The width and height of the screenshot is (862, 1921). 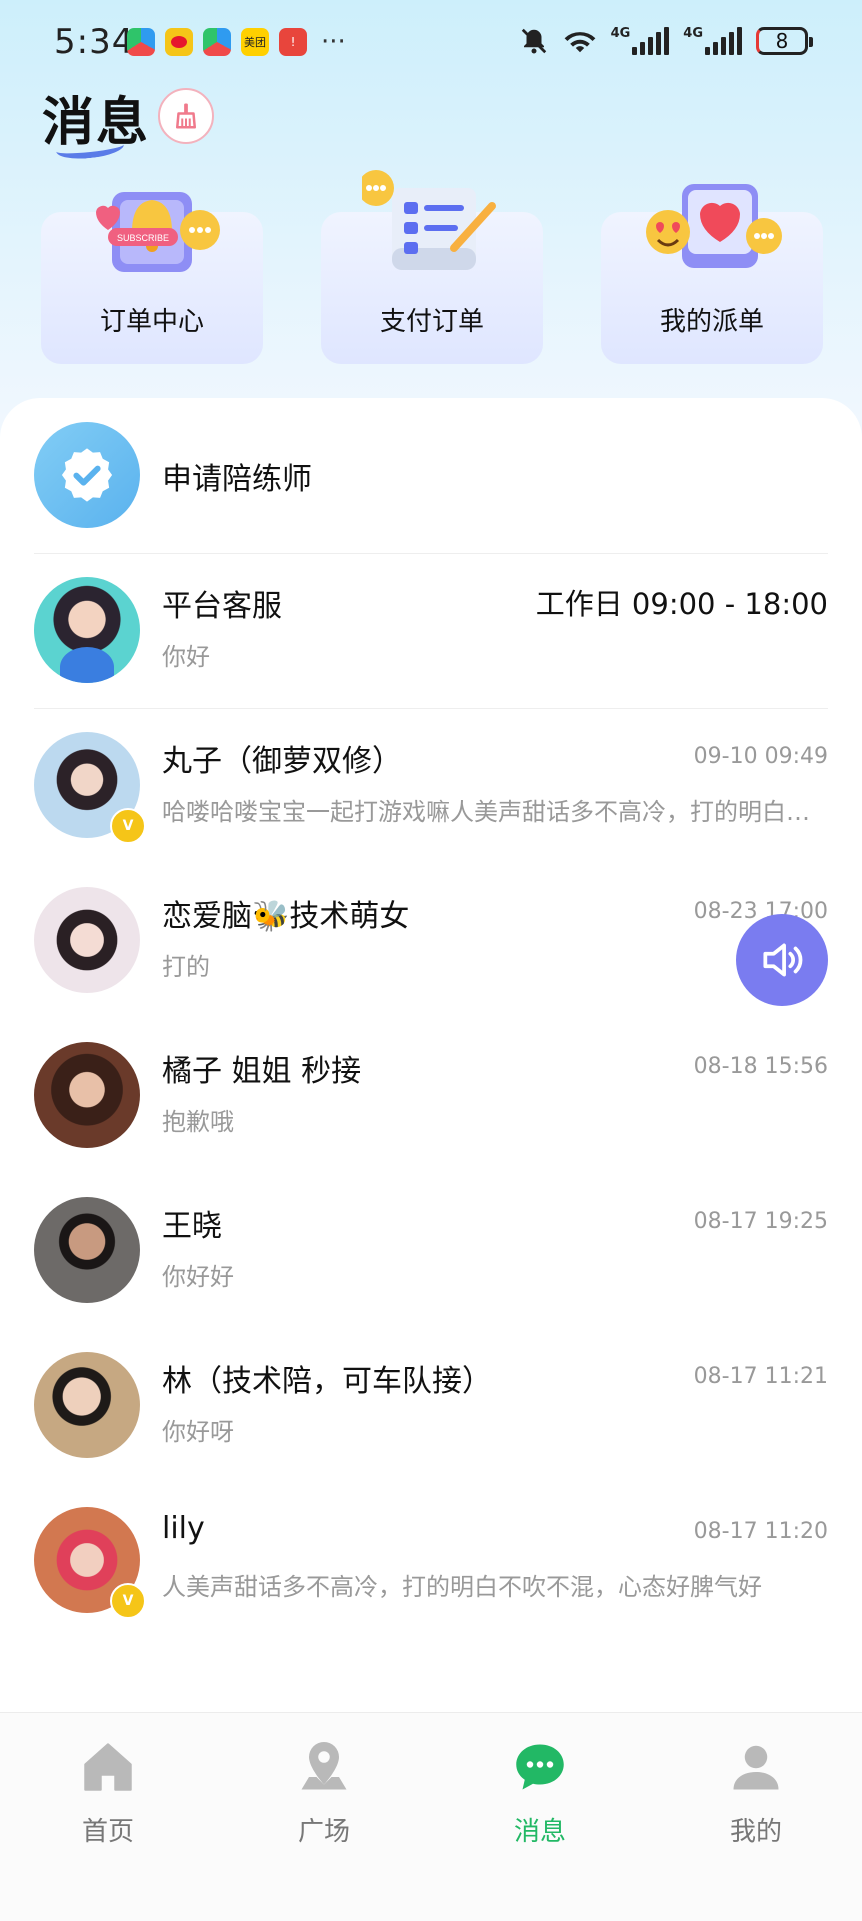 I want to click on message-time: 08-18 15:56, so click(x=760, y=1066).